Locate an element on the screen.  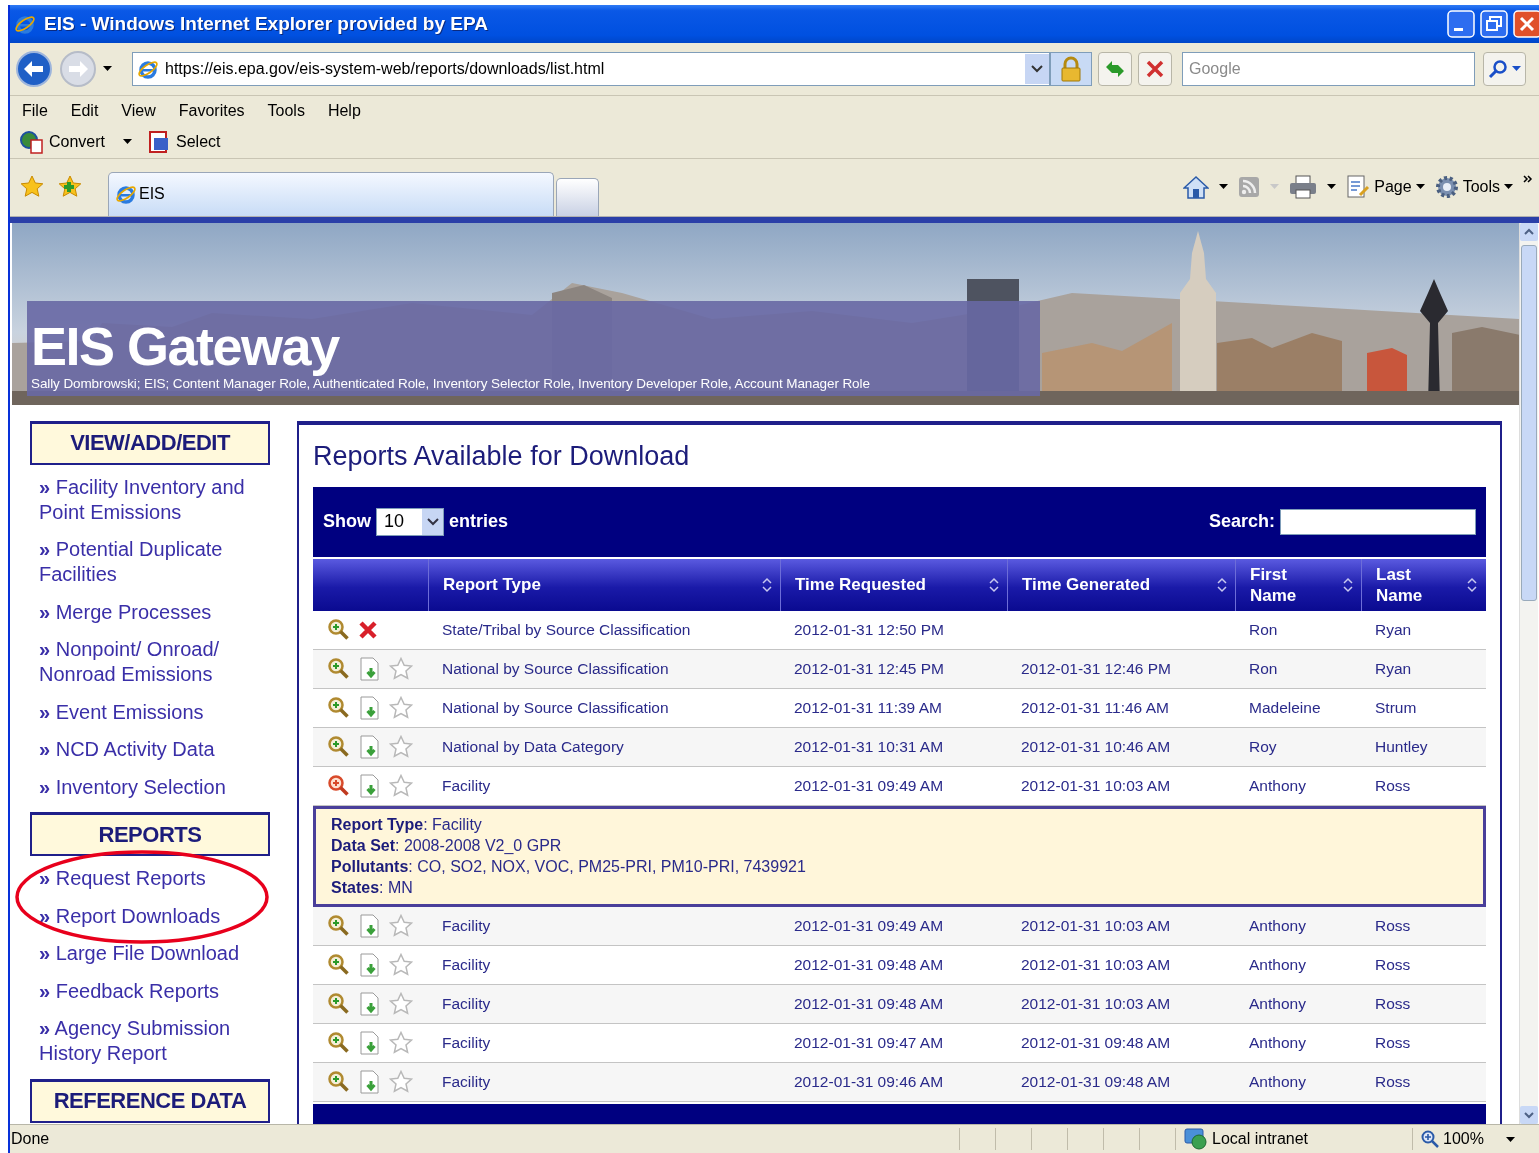
sidebar-link: » Feedback Reports is located at coordinates (154, 991).